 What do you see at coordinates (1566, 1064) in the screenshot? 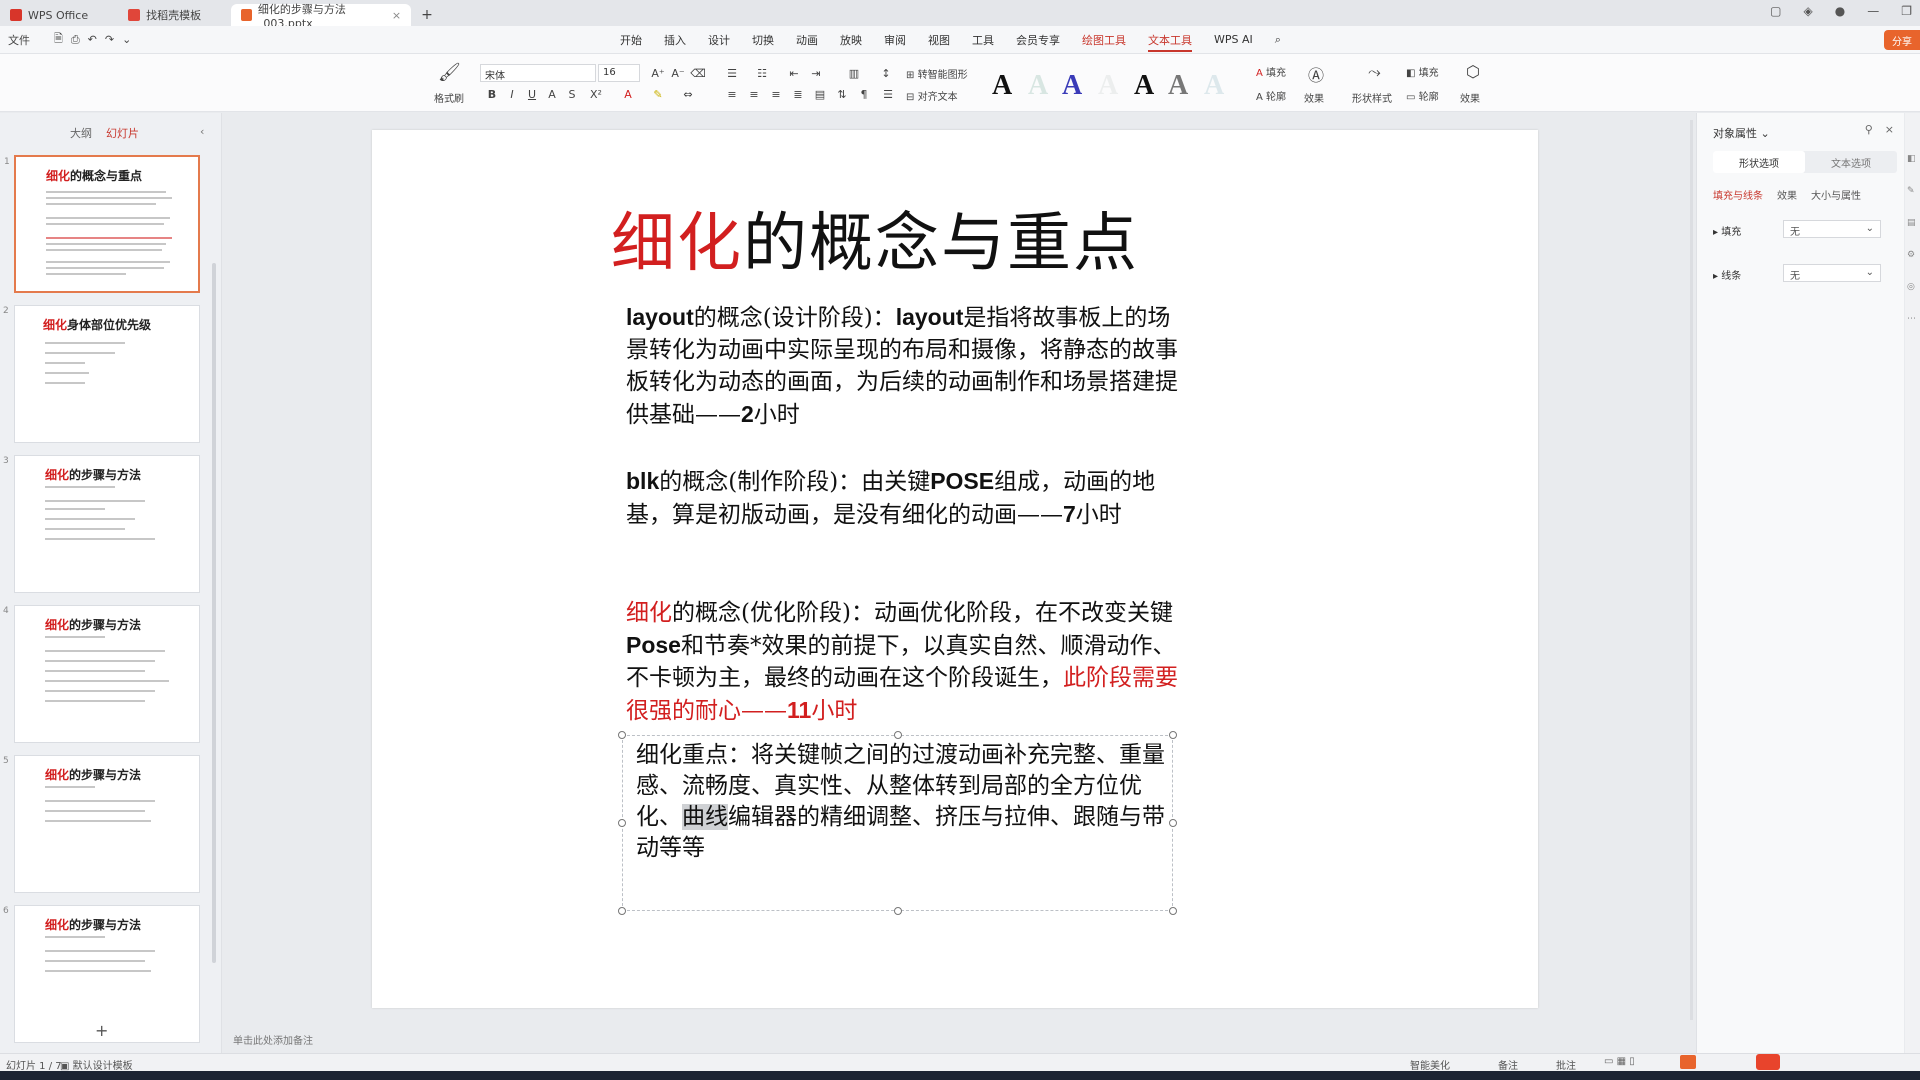
I see `comment-button: 批注` at bounding box center [1566, 1064].